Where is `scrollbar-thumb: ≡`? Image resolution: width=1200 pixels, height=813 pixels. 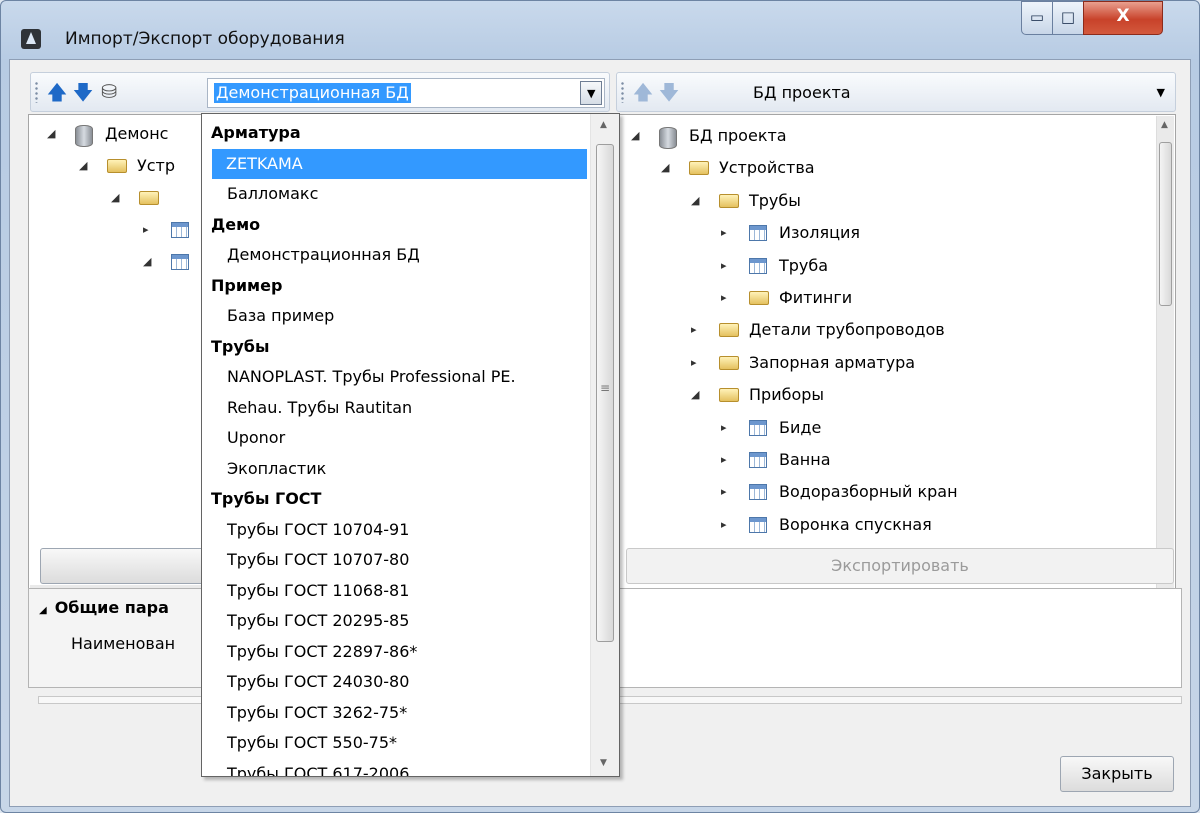
scrollbar-thumb: ≡ is located at coordinates (605, 393).